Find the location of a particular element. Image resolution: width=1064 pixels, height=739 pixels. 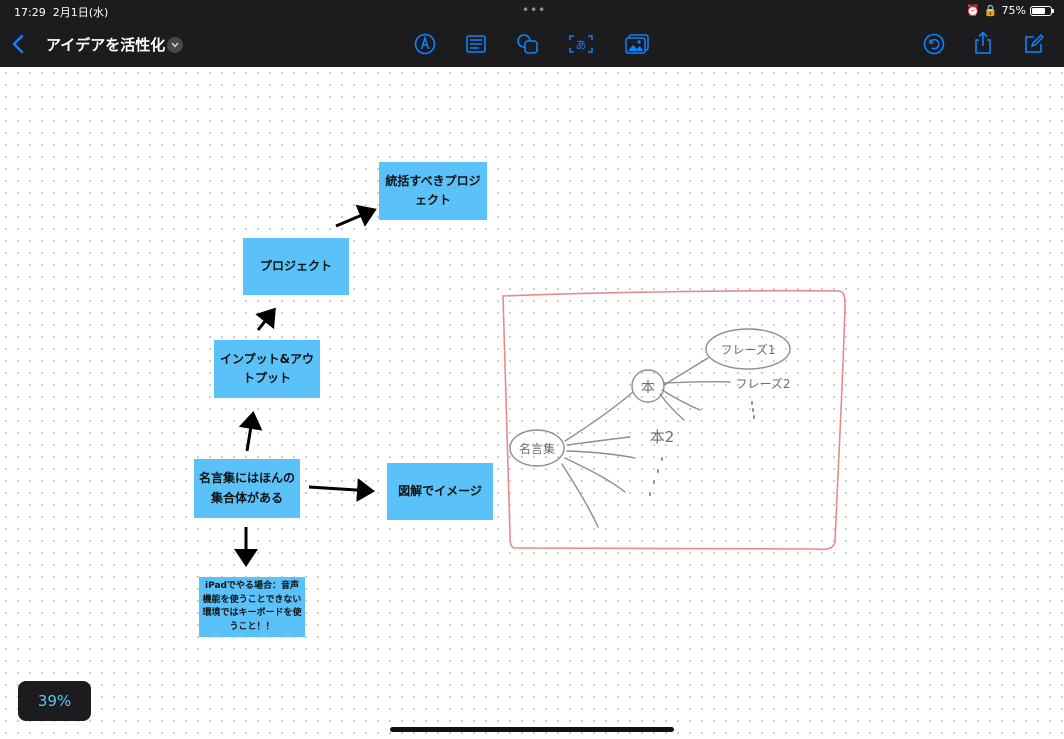

sketch-label-phrase2: フレーズ2 is located at coordinates (762, 383).